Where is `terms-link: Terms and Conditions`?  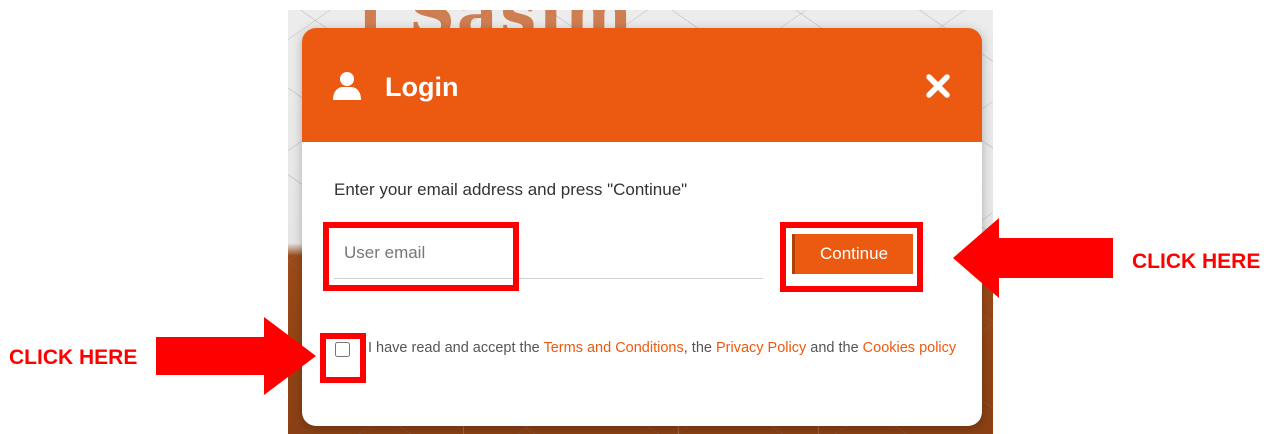
terms-link: Terms and Conditions is located at coordinates (613, 348).